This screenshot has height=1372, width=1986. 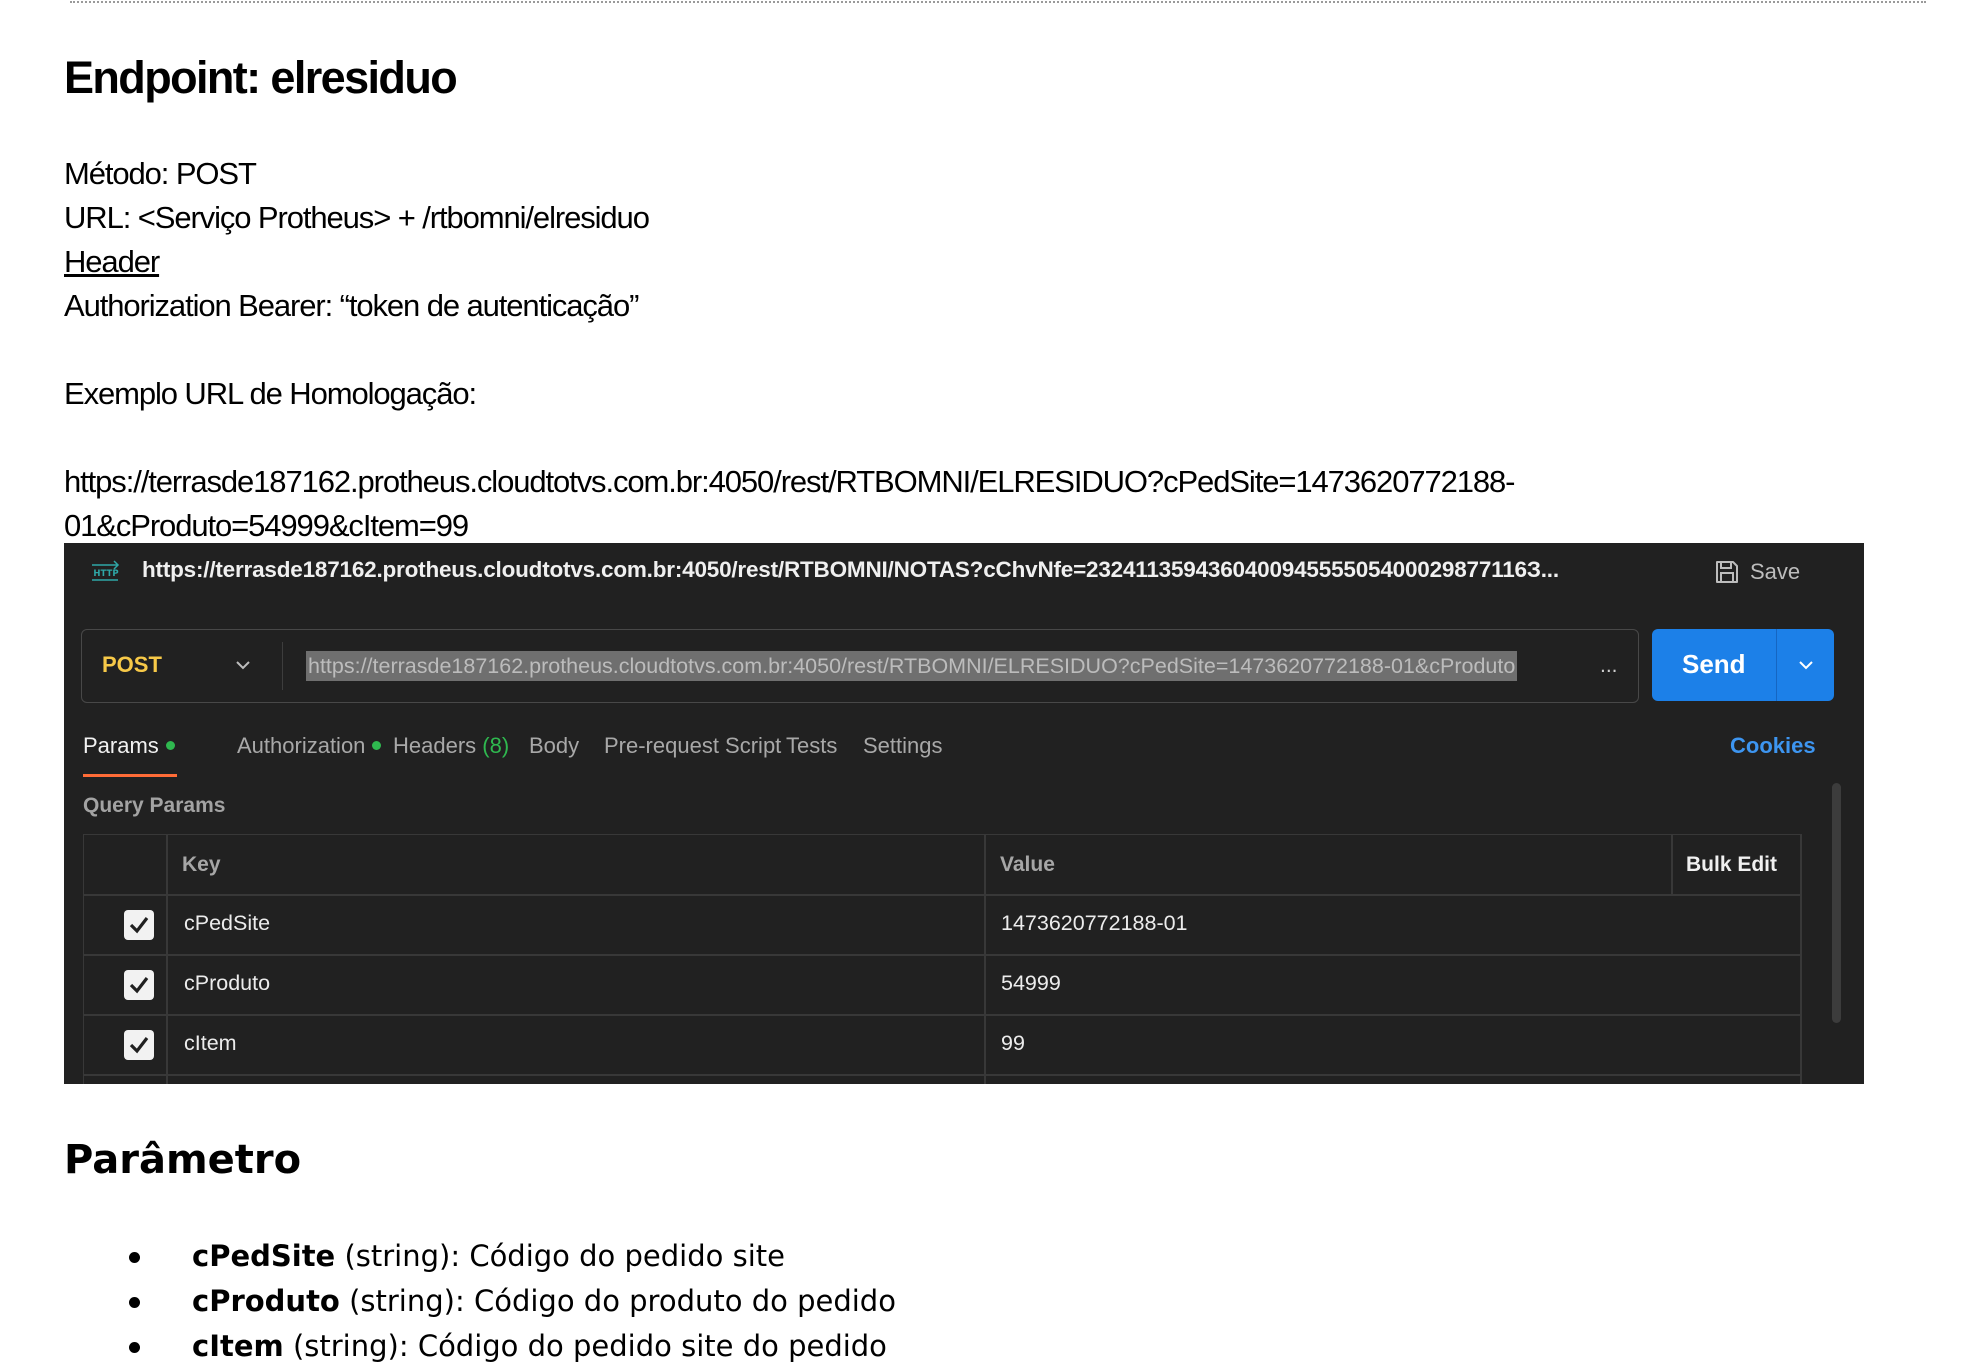 I want to click on send-button: Send, so click(x=1743, y=665).